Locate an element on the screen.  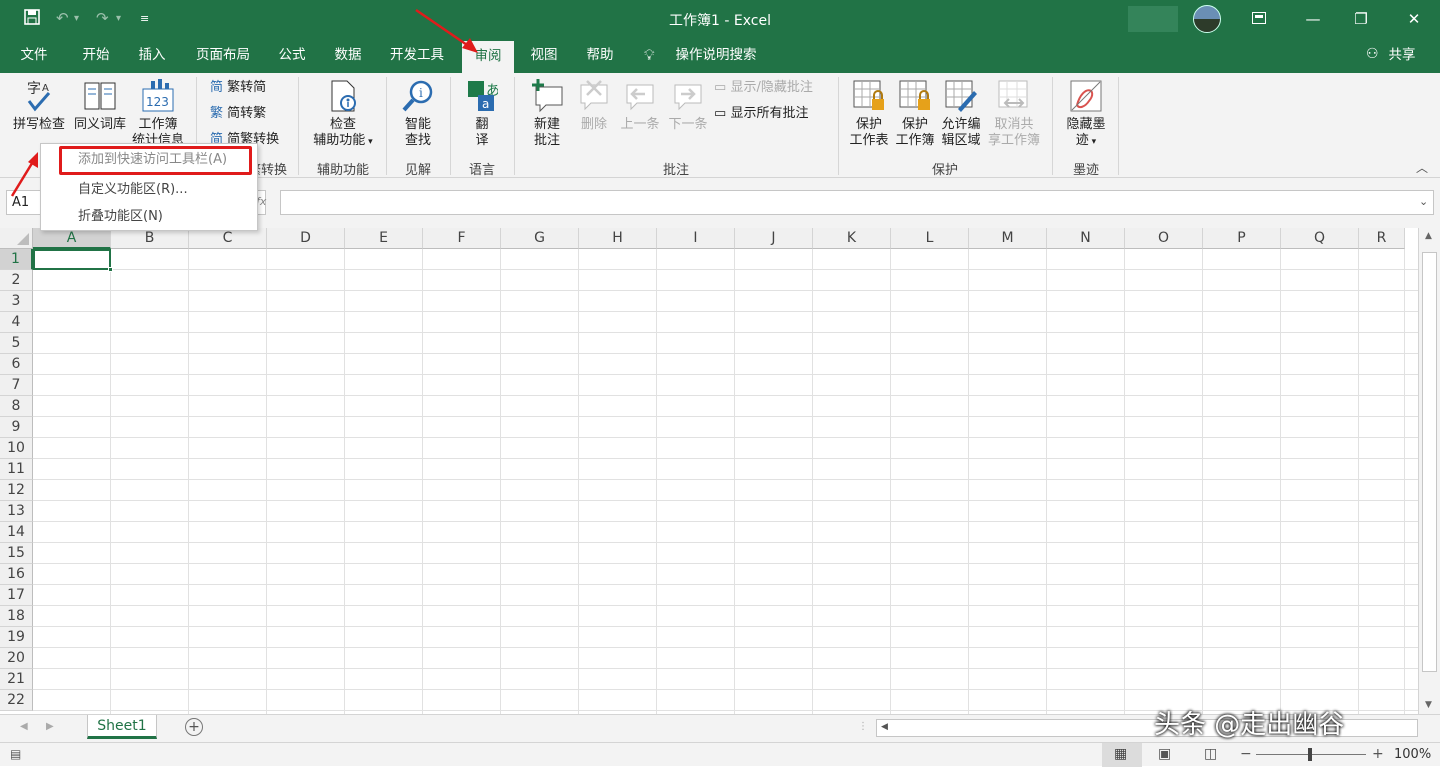
row-header-6: 6 is located at coordinates (16, 364).